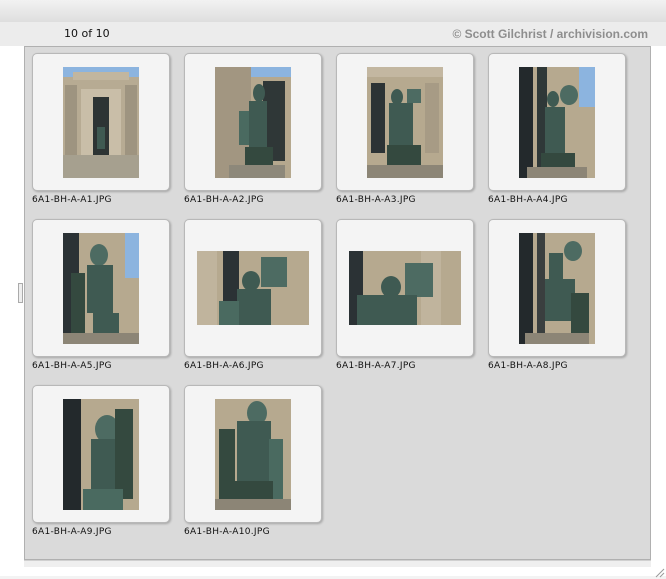 This screenshot has height=579, width=666. Describe the element at coordinates (227, 532) in the screenshot. I see `thumbnail-filename: 6A1-BH-A-A10.JPG` at that location.